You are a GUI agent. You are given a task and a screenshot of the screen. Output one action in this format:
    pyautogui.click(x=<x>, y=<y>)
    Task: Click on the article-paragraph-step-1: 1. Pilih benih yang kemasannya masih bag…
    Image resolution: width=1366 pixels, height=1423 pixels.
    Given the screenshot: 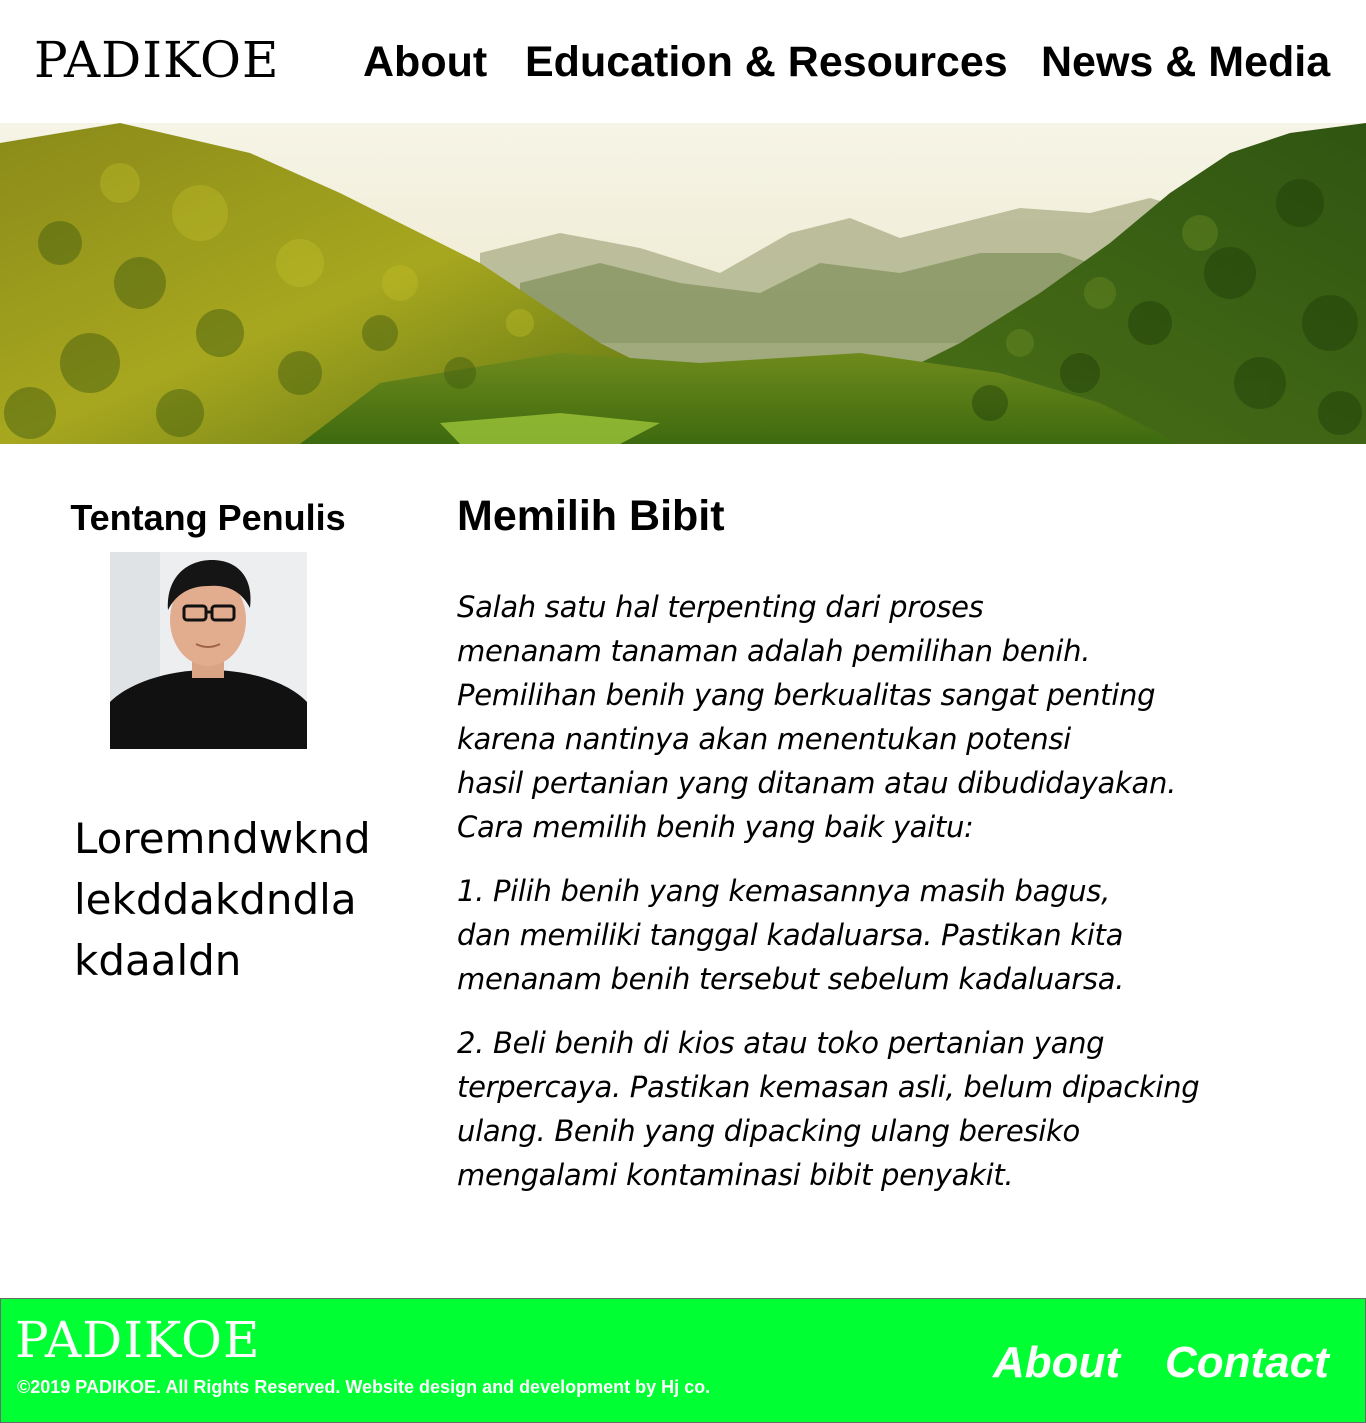 What is the action you would take?
    pyautogui.click(x=791, y=935)
    